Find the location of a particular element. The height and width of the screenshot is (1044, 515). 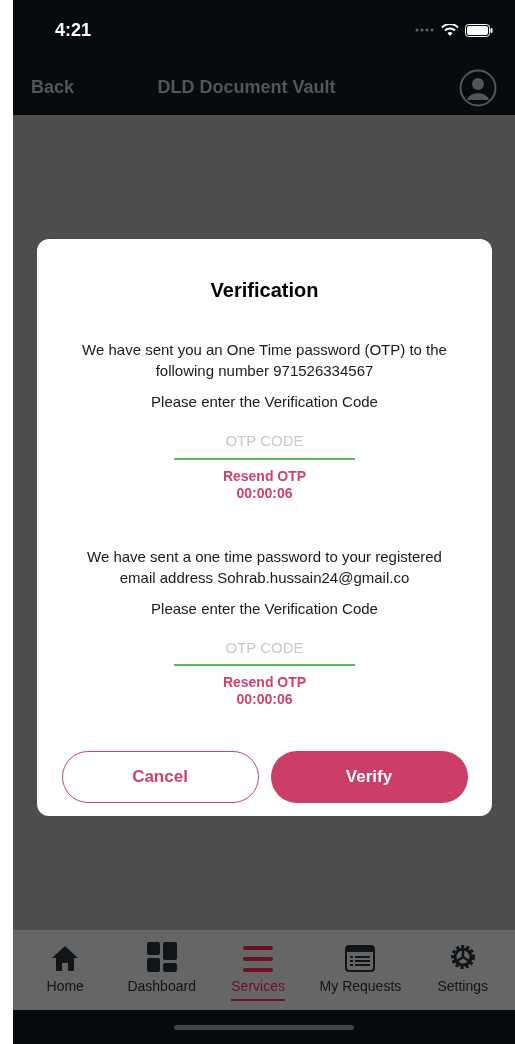

dashboard-icon is located at coordinates (161, 957).